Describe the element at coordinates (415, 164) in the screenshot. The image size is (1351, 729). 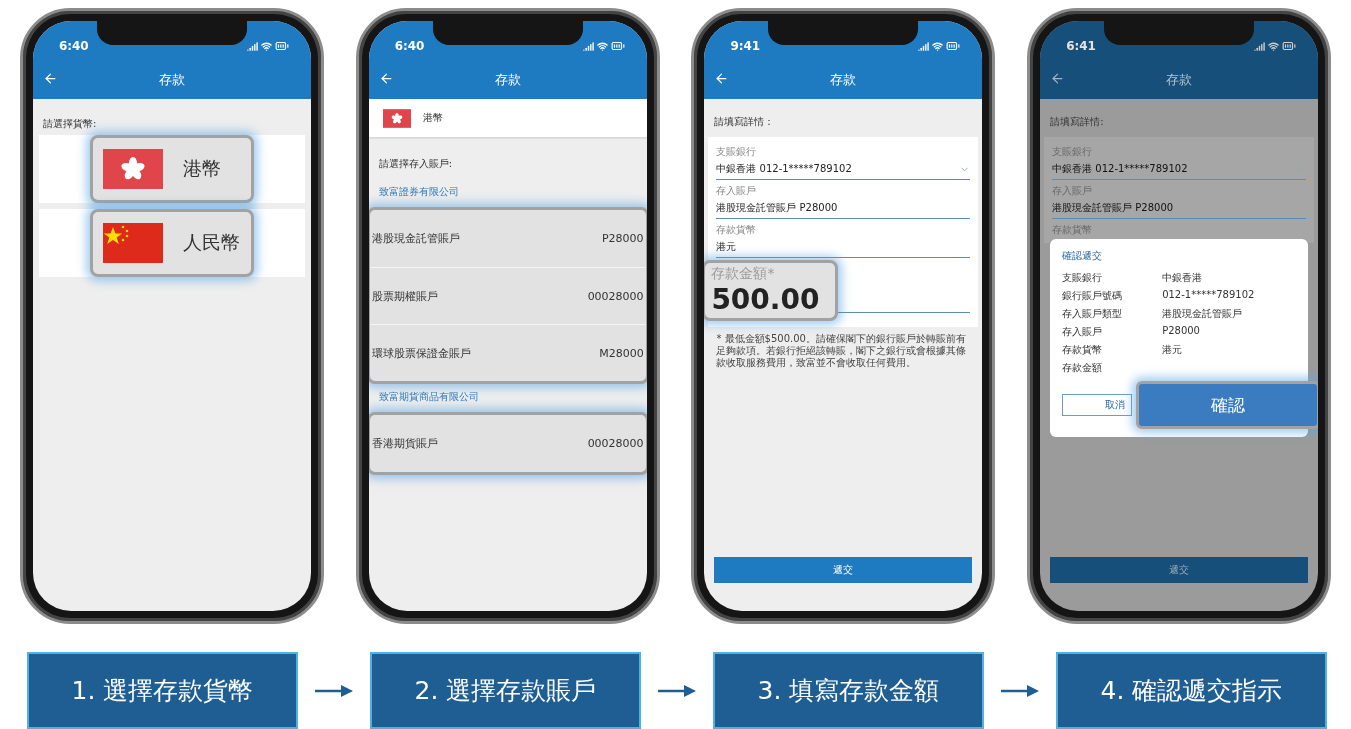
I see `prompt-text: 請選擇存入賬戶:` at that location.